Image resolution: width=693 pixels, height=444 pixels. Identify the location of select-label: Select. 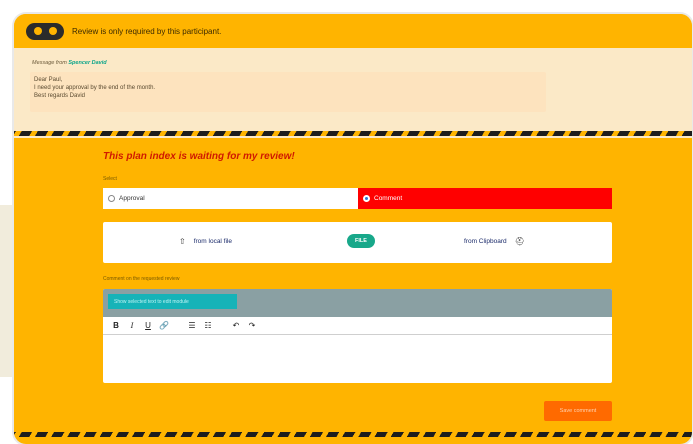
(110, 179).